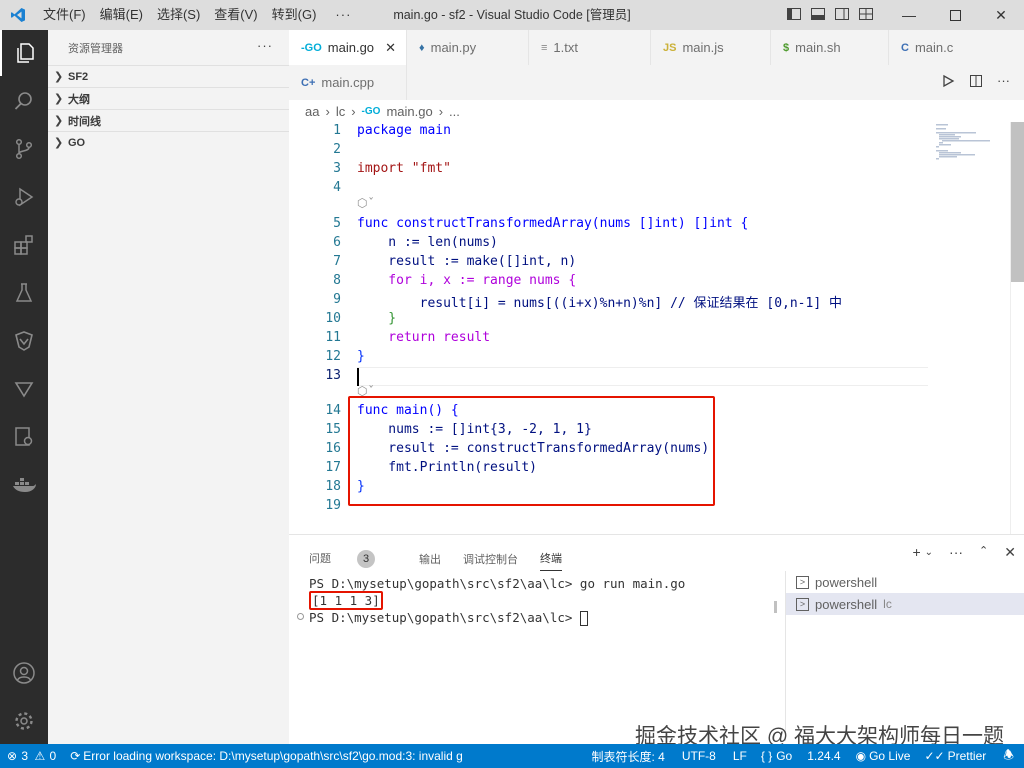 The image size is (1024, 768). Describe the element at coordinates (168, 98) in the screenshot. I see `section-outline: ❯ 大纲` at that location.